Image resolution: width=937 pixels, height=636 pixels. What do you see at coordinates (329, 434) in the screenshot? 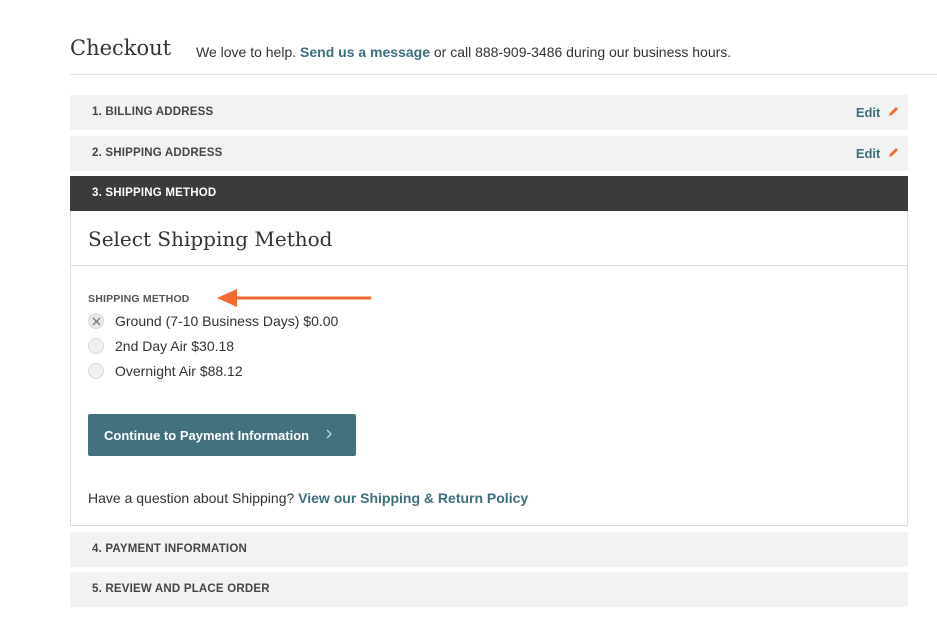
I see `chevron-right-icon` at bounding box center [329, 434].